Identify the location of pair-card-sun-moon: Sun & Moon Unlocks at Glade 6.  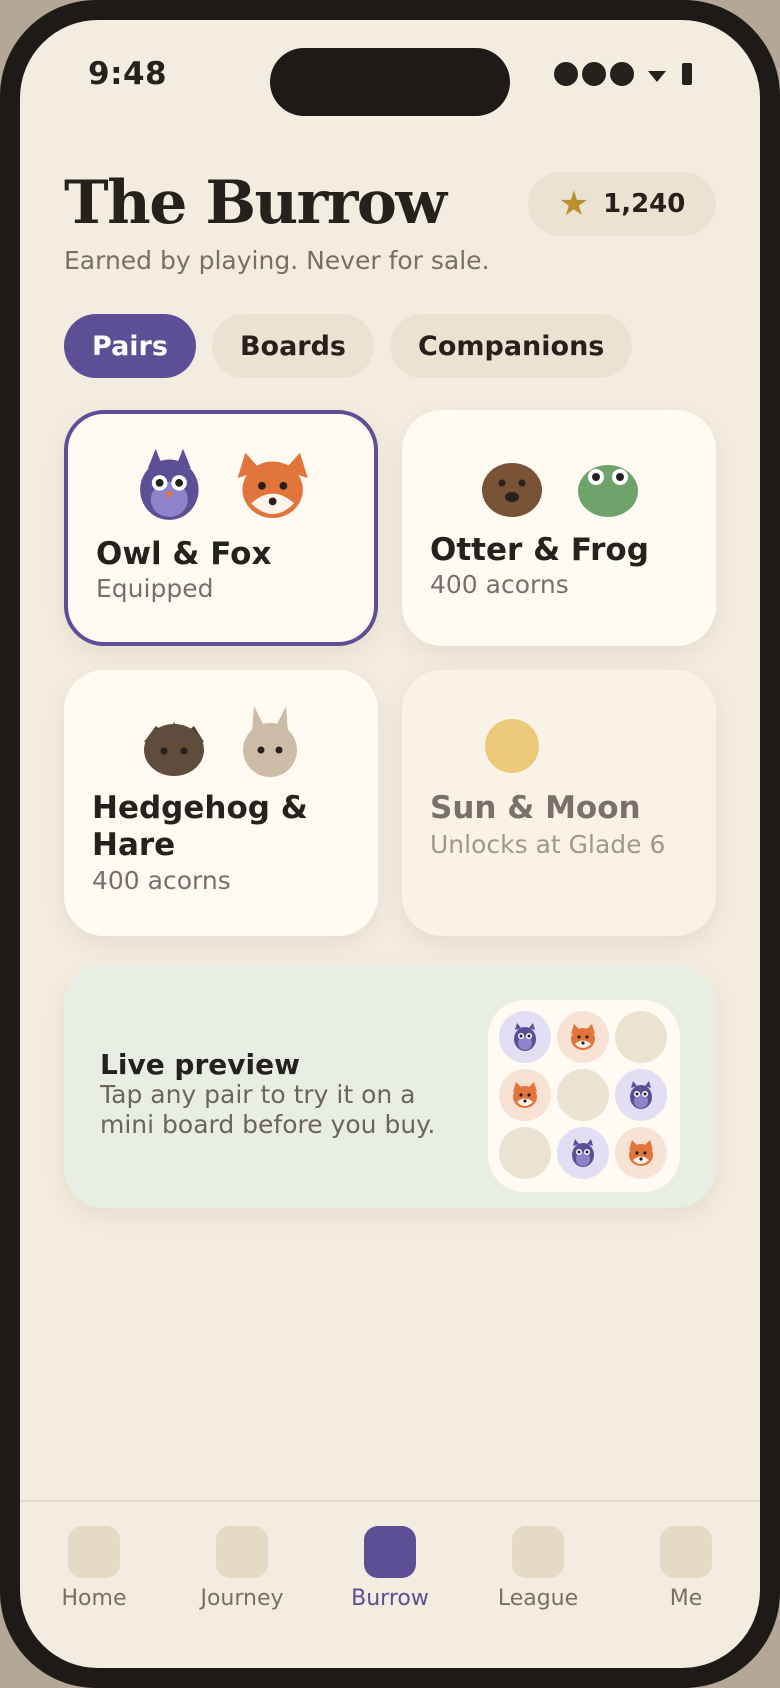
(559, 803).